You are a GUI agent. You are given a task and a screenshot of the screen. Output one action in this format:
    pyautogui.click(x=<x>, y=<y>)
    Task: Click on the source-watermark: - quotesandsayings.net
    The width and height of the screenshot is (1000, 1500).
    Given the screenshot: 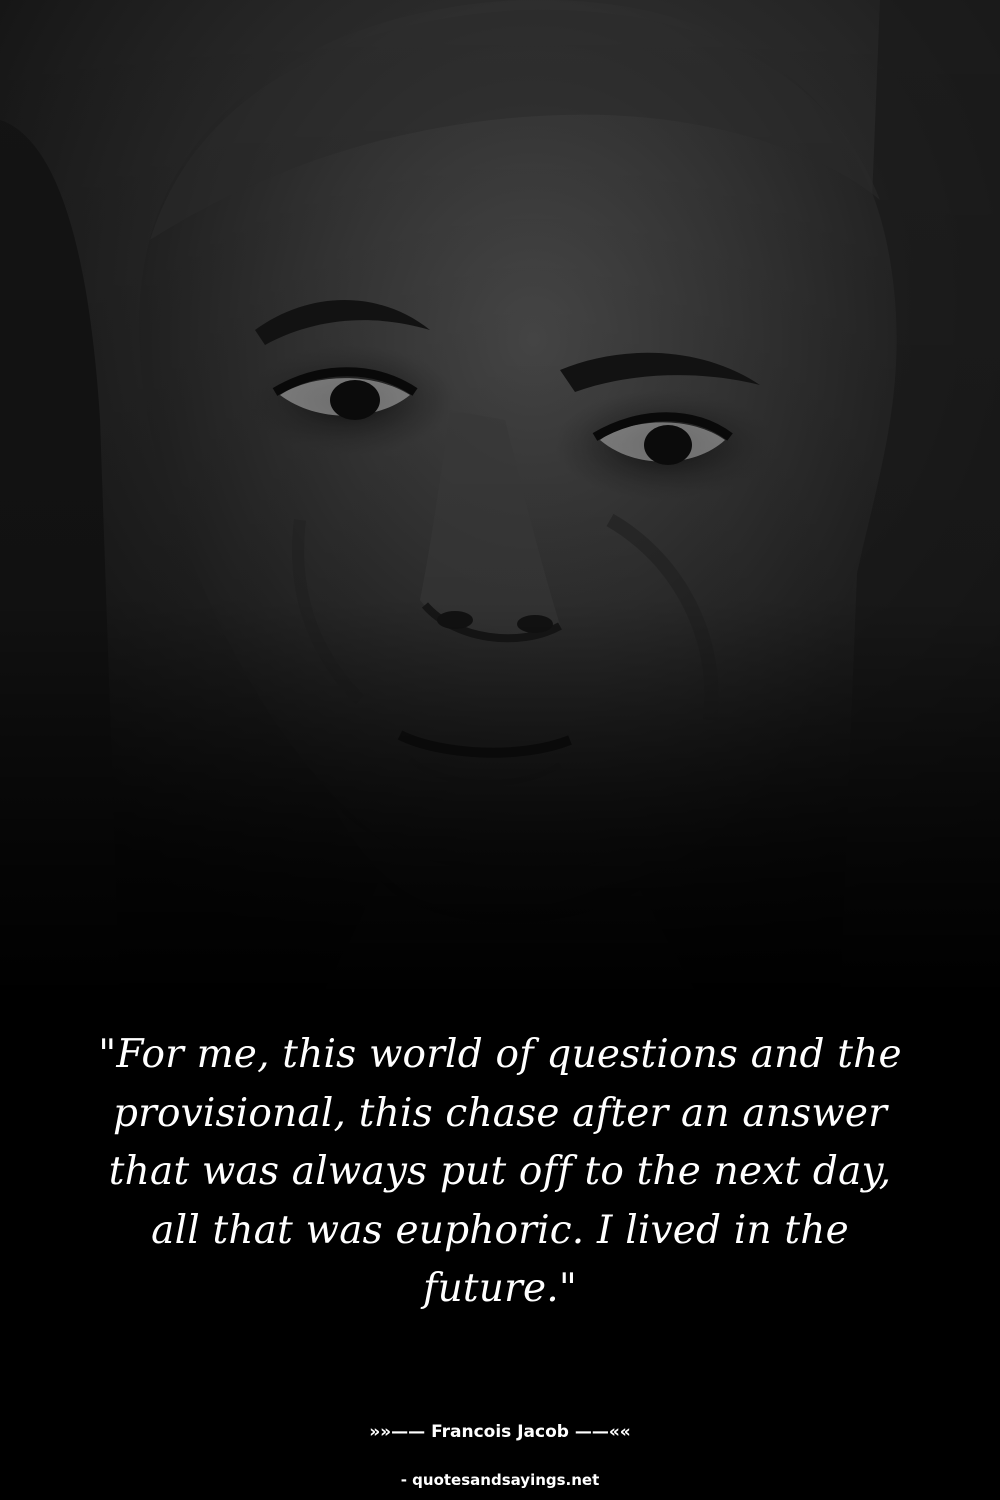 What is the action you would take?
    pyautogui.click(x=500, y=1480)
    